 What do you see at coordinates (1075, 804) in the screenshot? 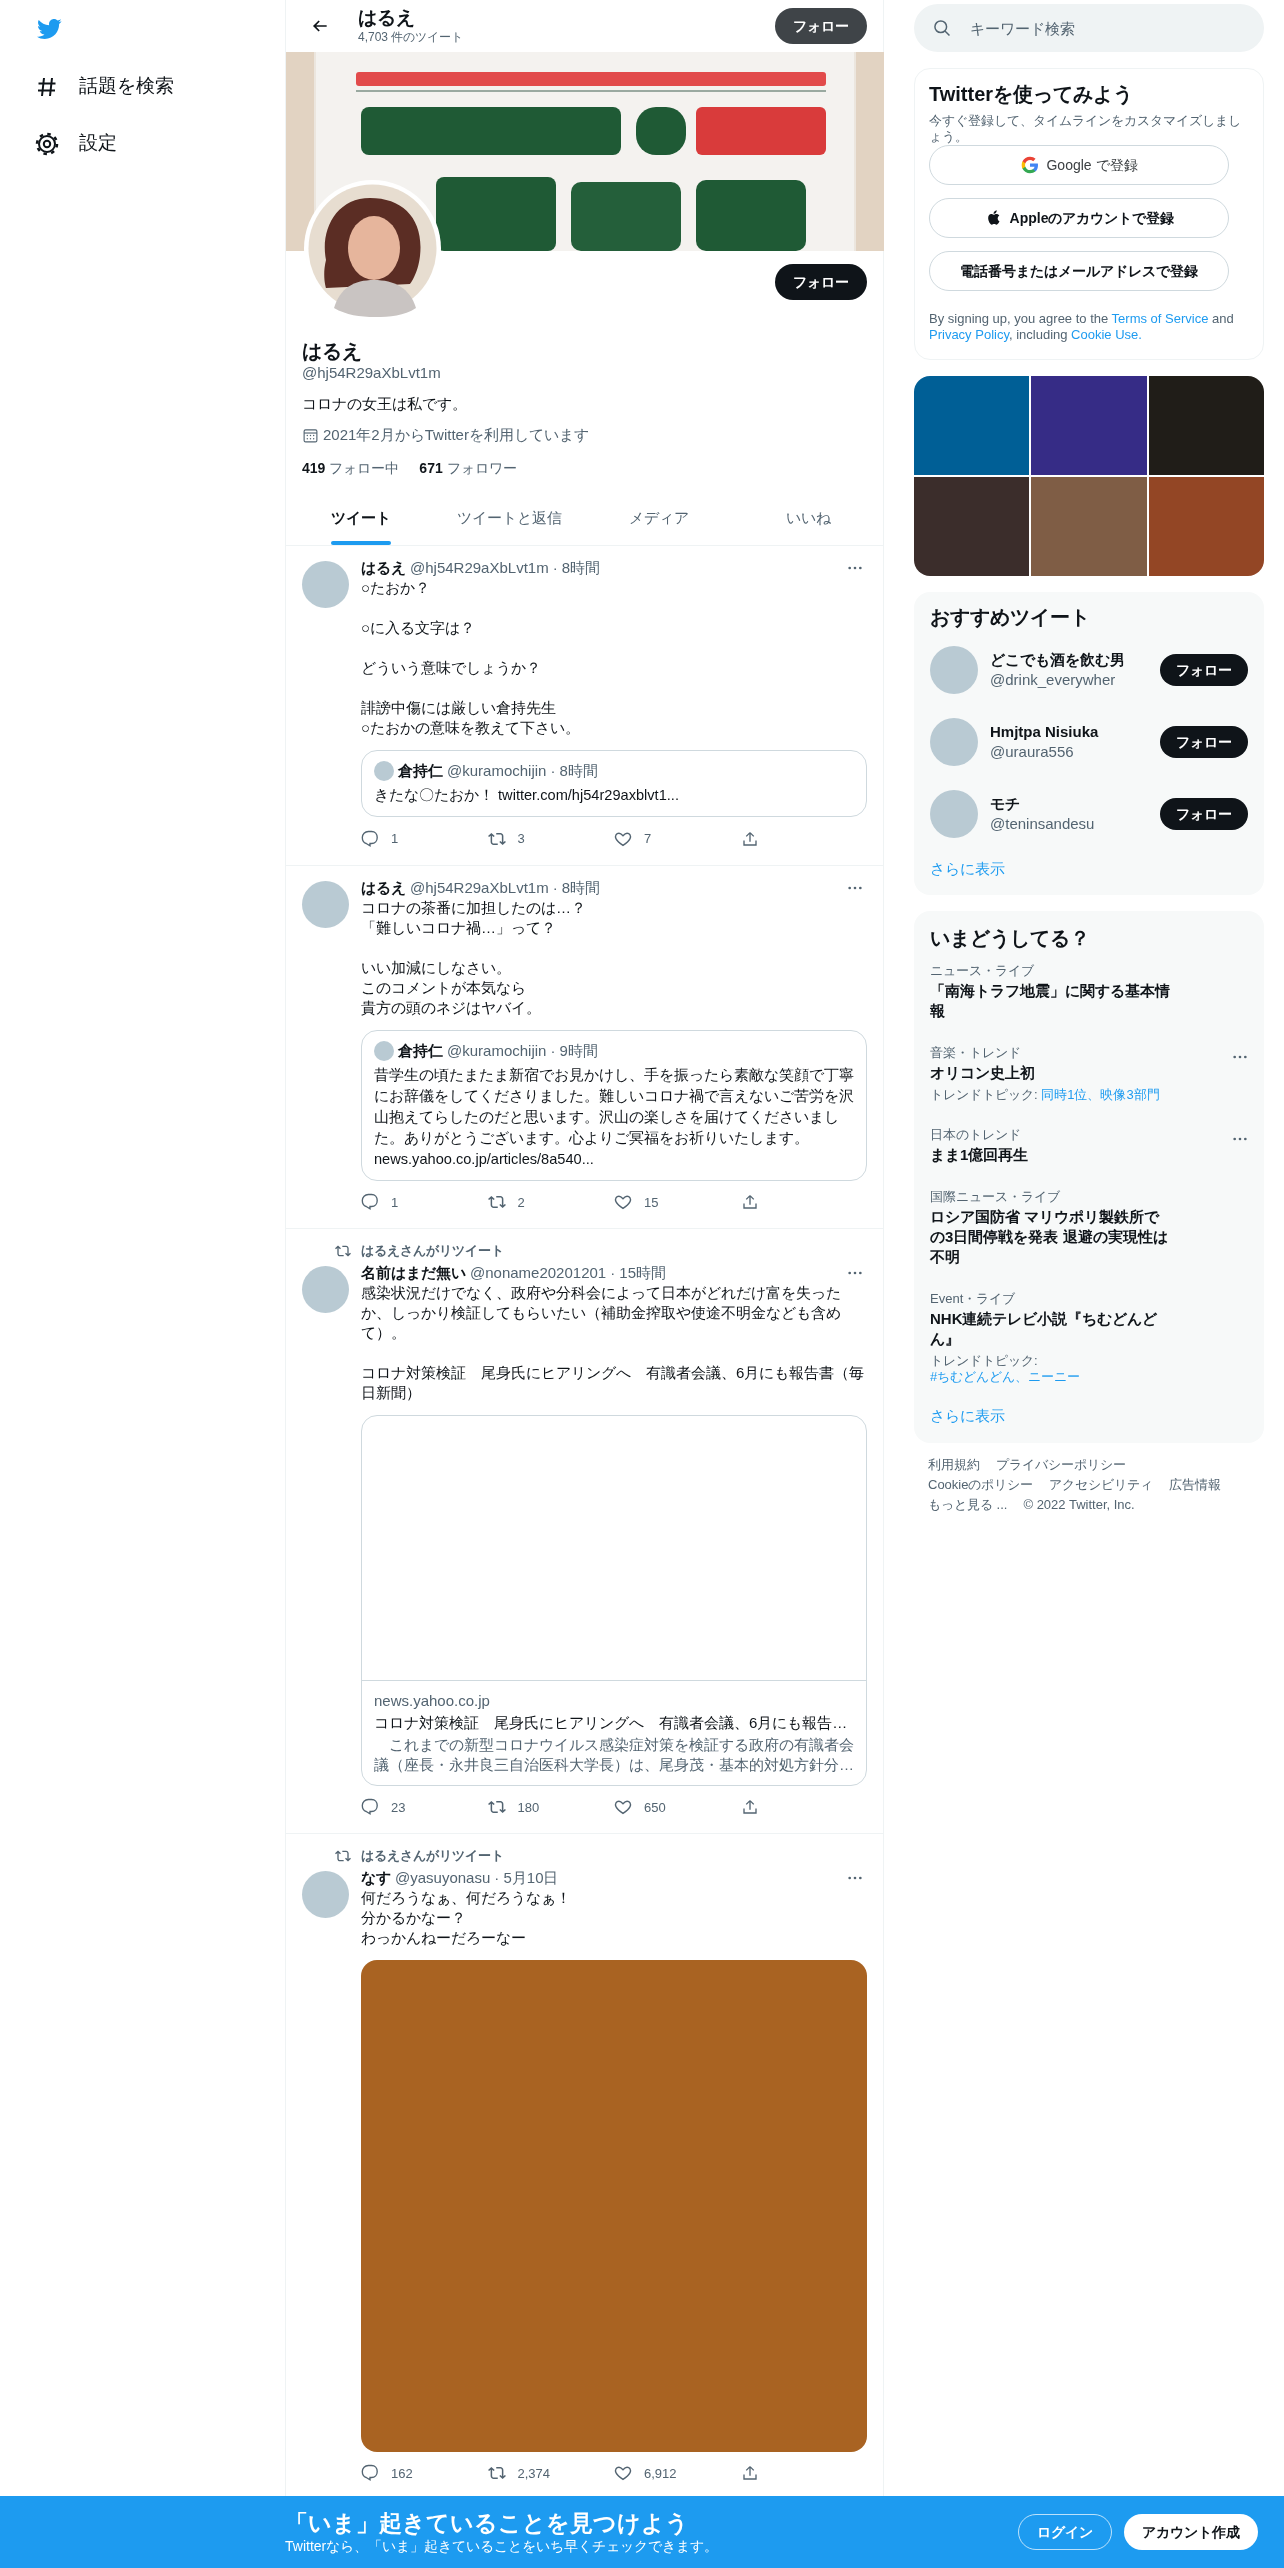
I see `user-name: モチ` at bounding box center [1075, 804].